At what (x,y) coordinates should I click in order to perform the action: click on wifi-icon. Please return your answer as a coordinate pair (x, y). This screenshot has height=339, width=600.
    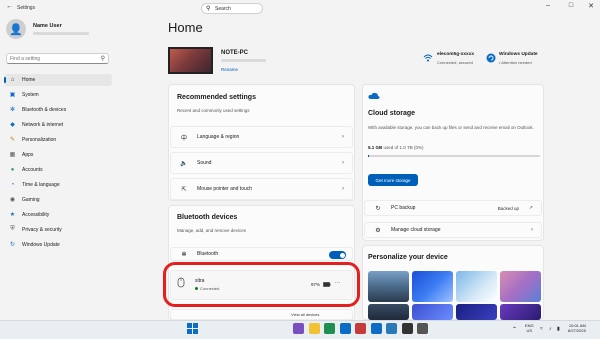
    Looking at the image, I should click on (428, 58).